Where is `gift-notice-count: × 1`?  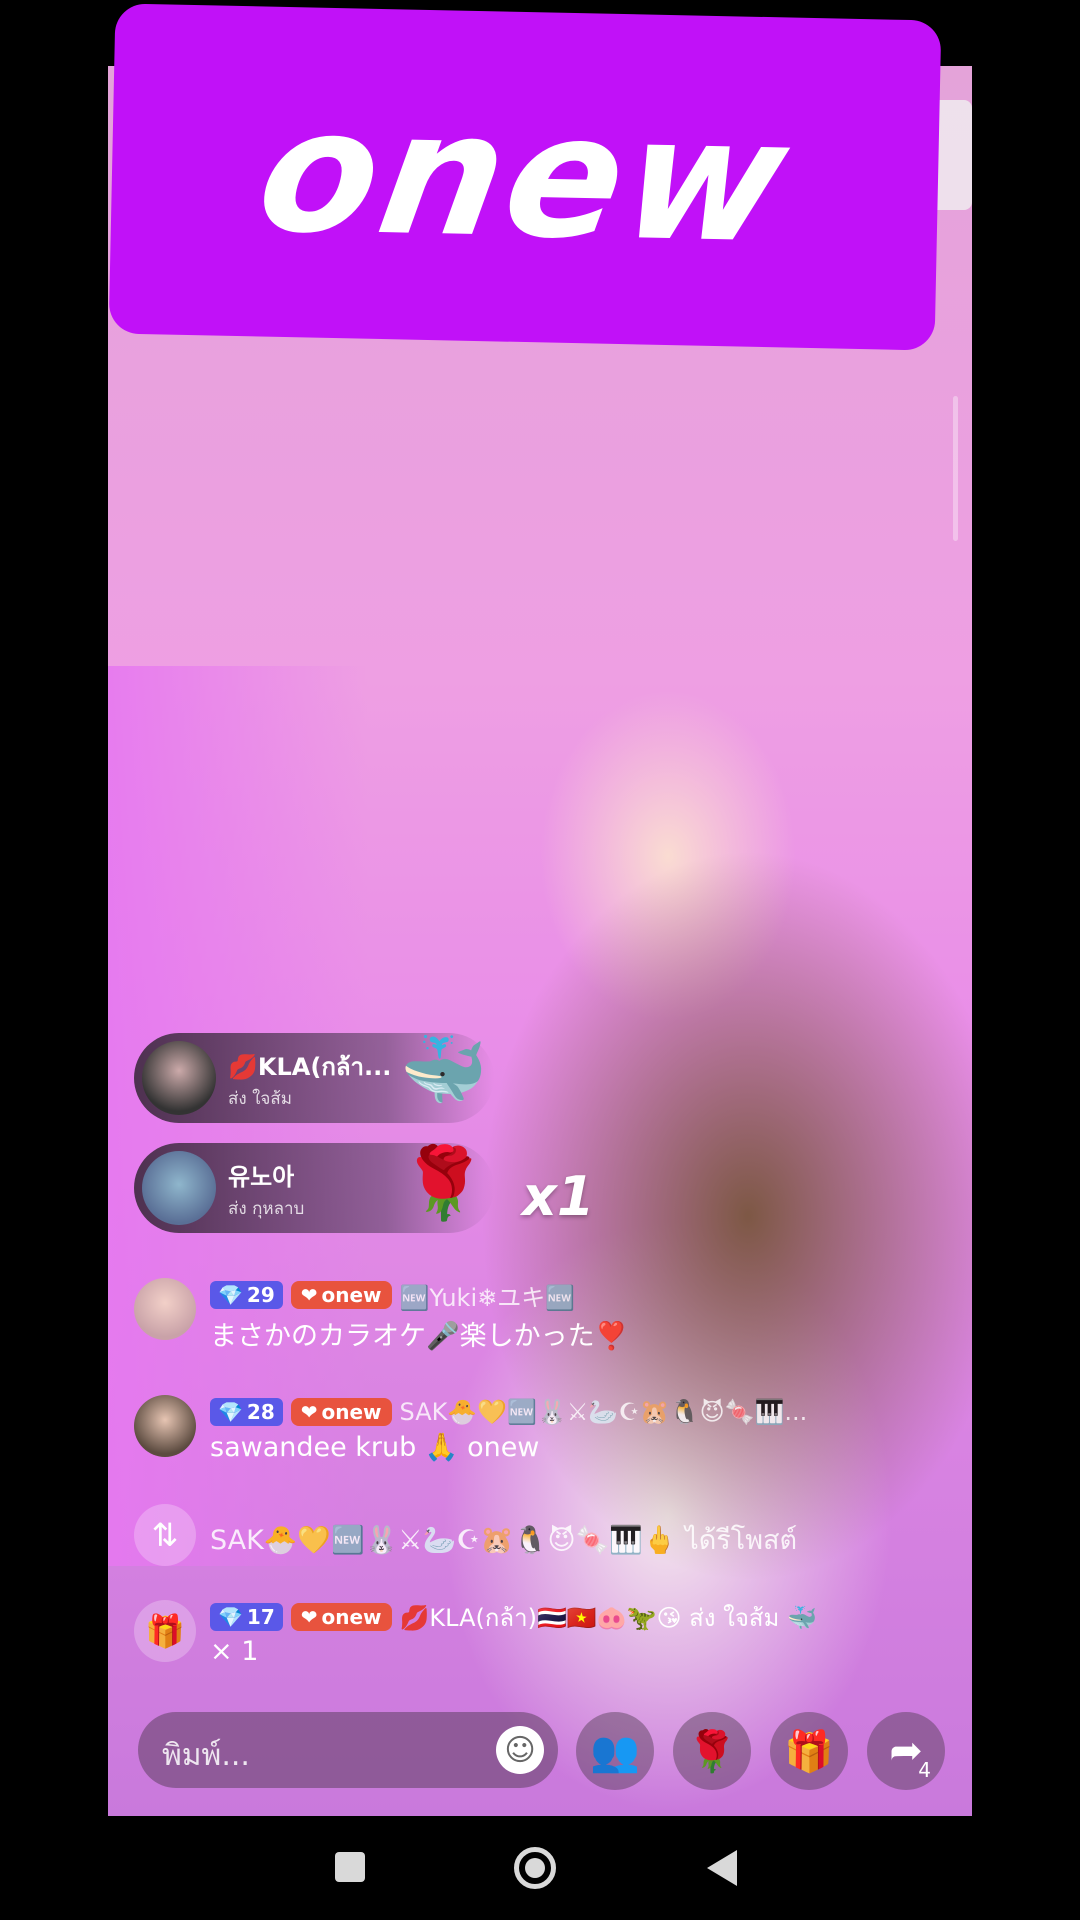
gift-notice-count: × 1 is located at coordinates (234, 1651).